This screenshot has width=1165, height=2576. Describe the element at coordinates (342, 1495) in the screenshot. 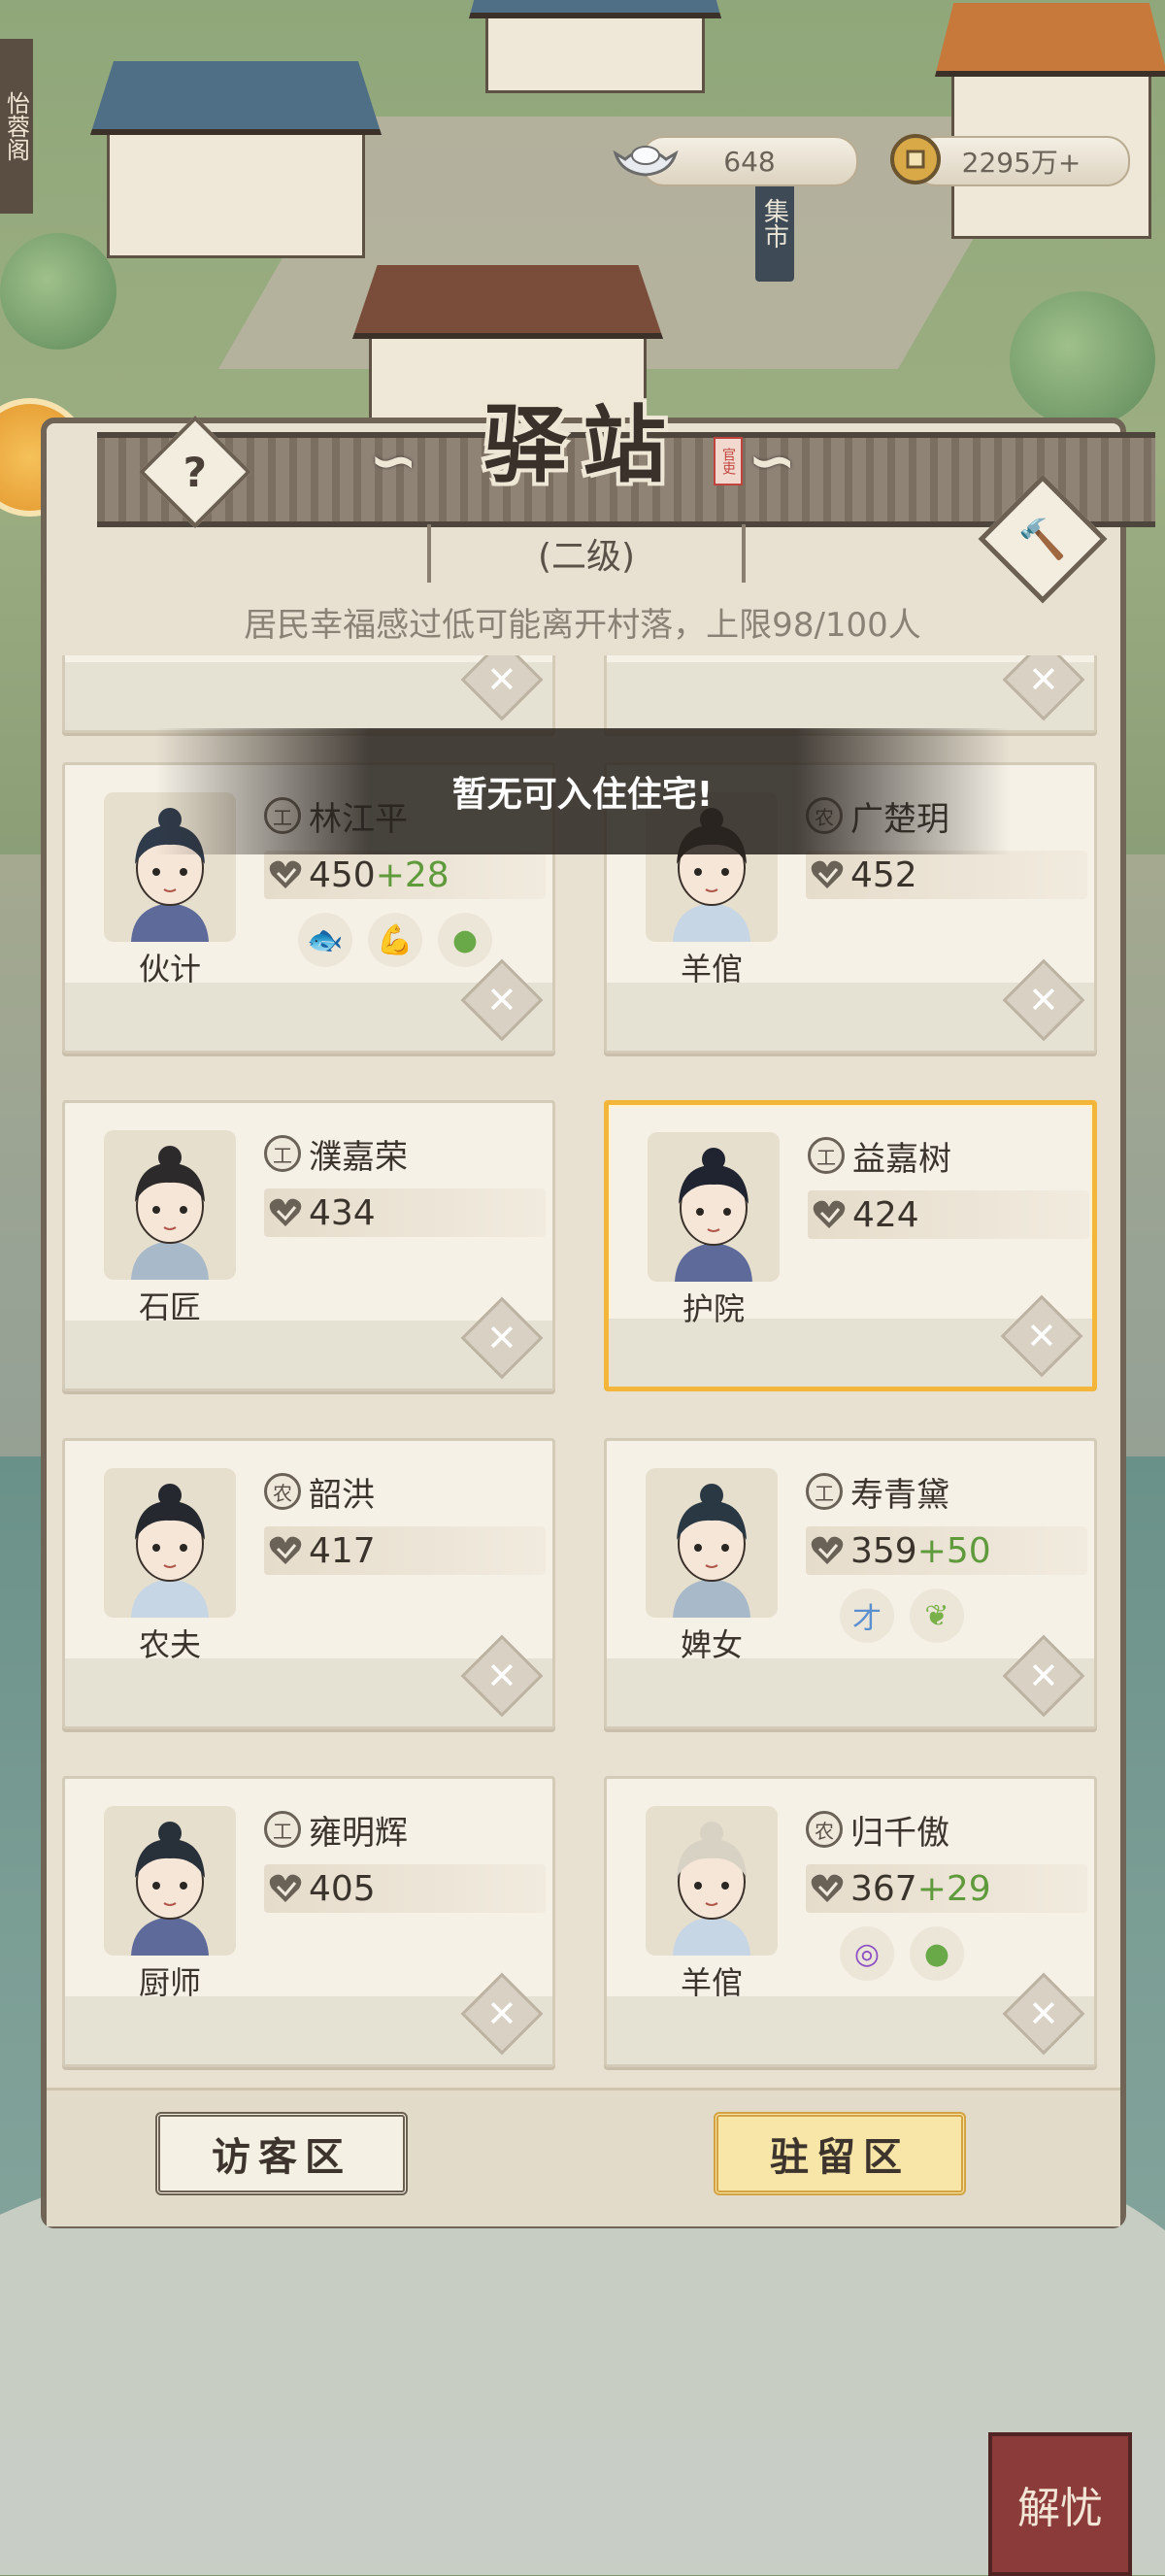

I see `resident-name: 韶洪` at that location.